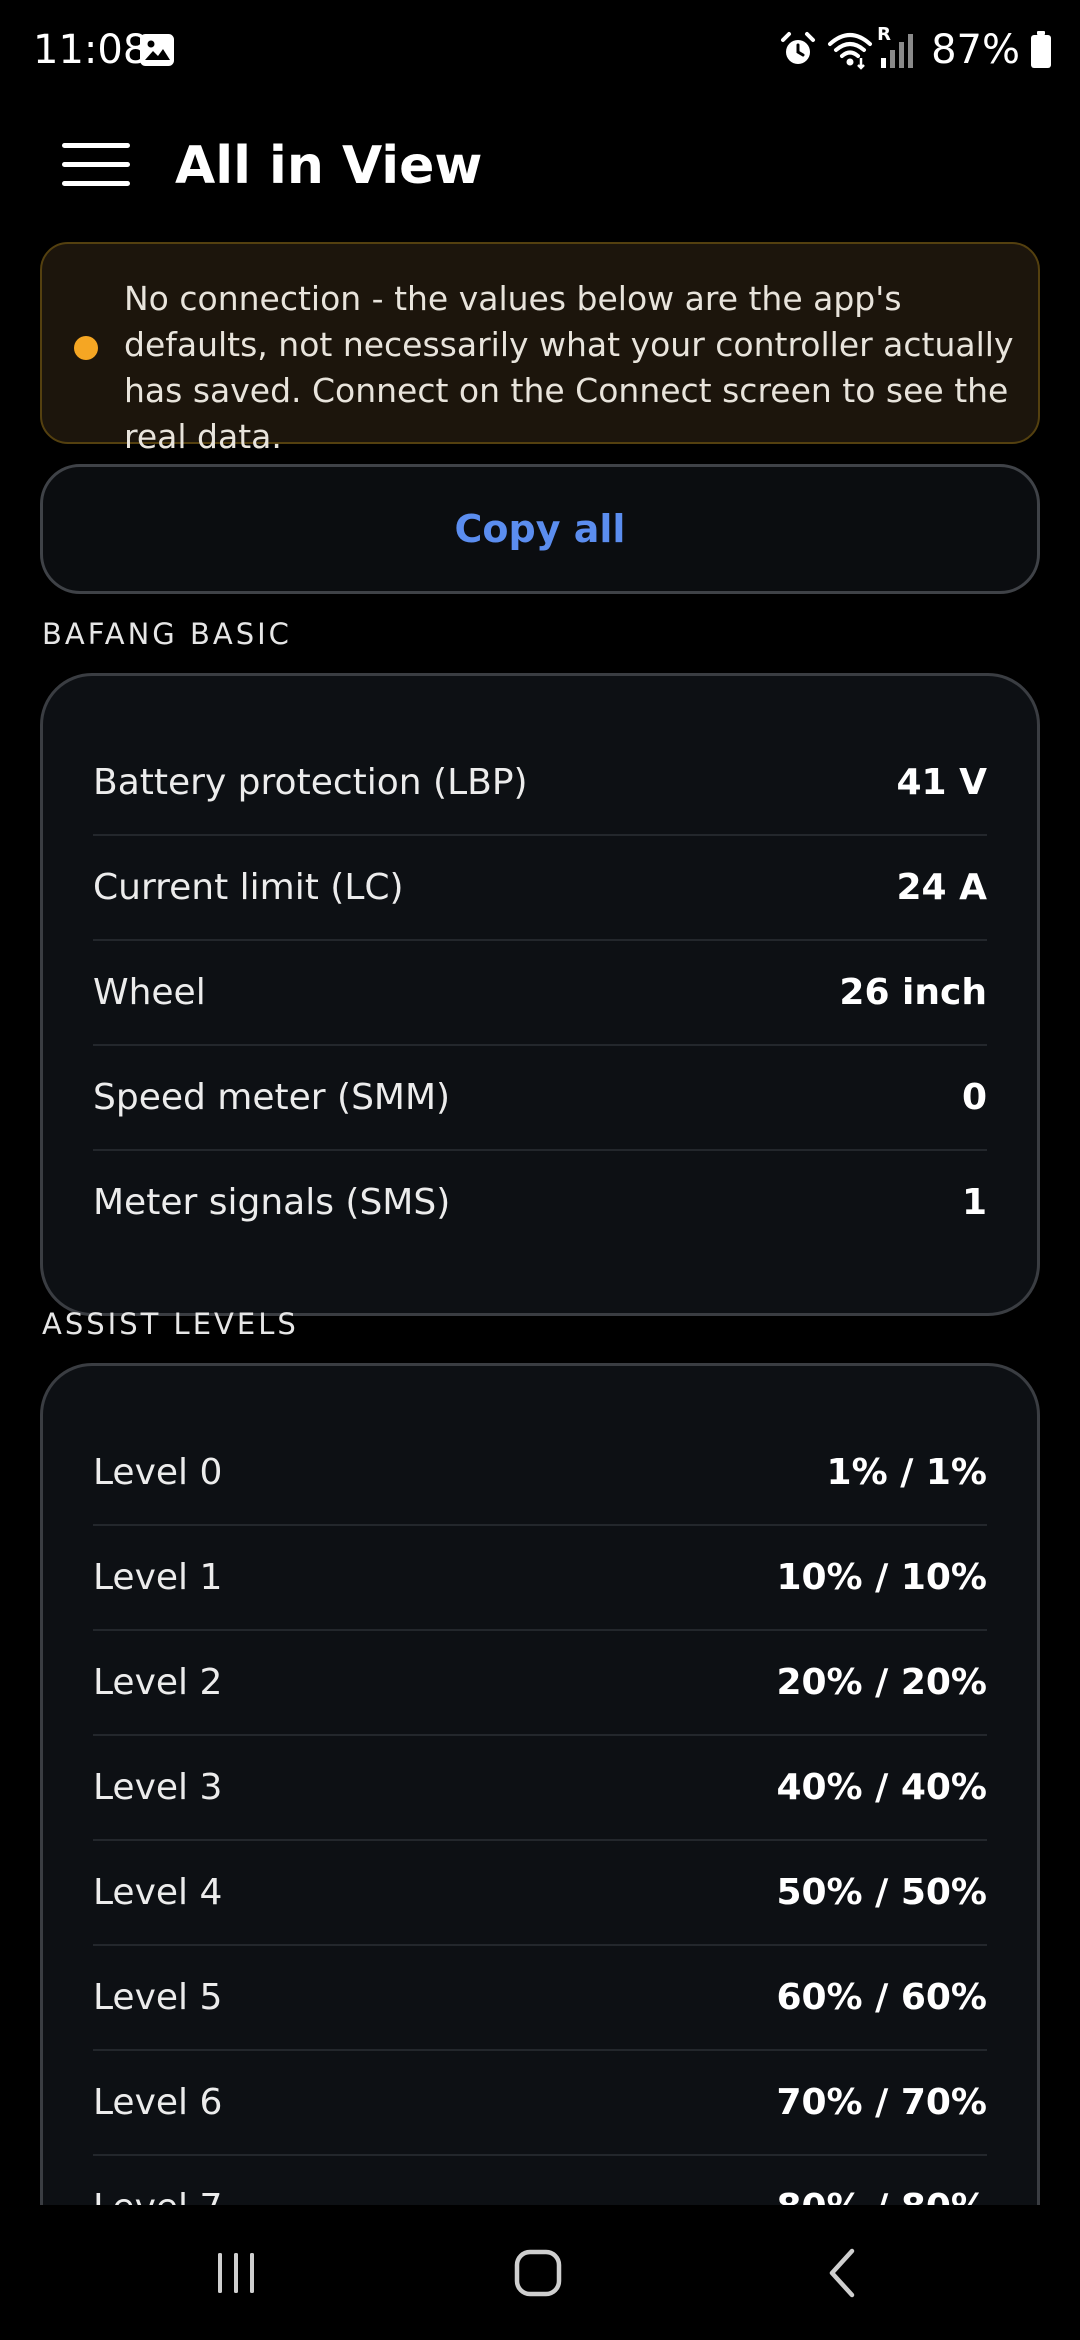  I want to click on menu-icon, so click(96, 164).